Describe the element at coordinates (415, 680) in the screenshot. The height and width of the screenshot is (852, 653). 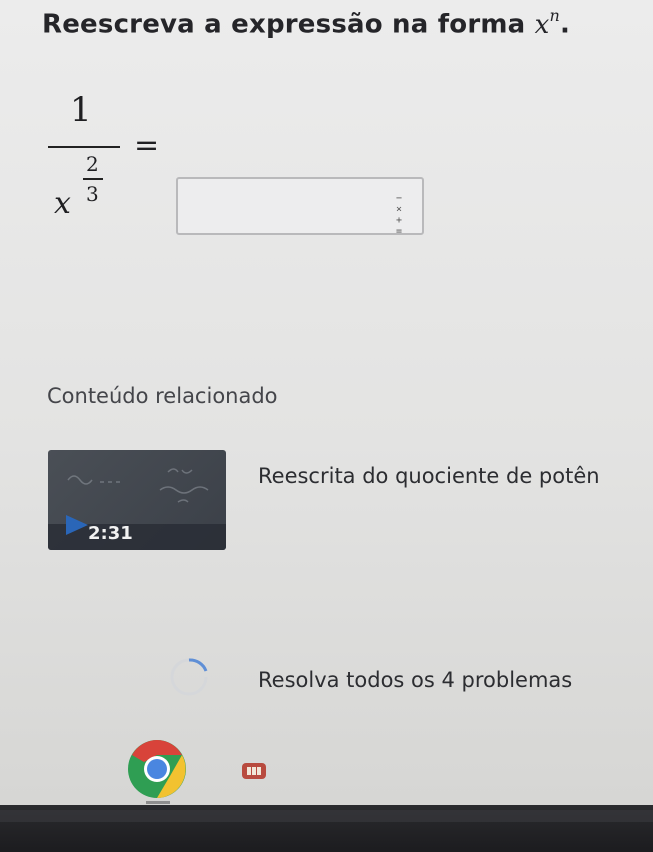
I see `practice-link: Resolva todos os 4 problemas` at that location.